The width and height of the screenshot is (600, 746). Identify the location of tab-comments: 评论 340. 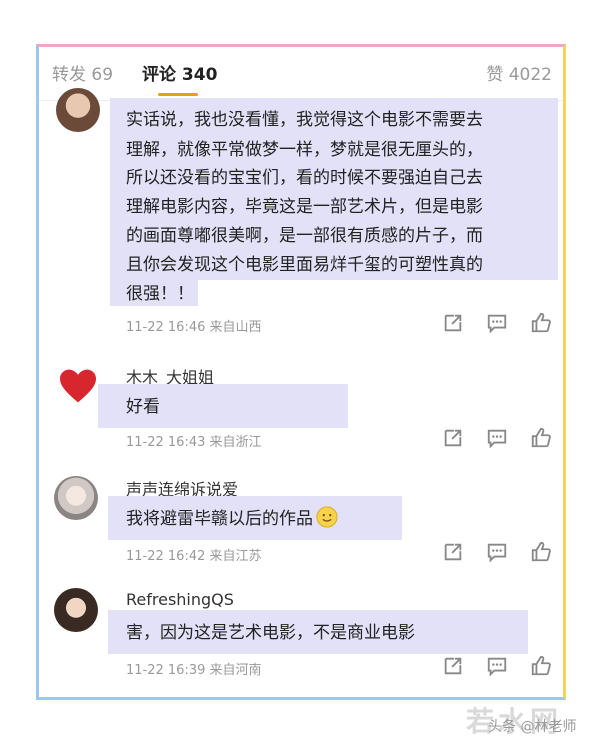
(179, 72).